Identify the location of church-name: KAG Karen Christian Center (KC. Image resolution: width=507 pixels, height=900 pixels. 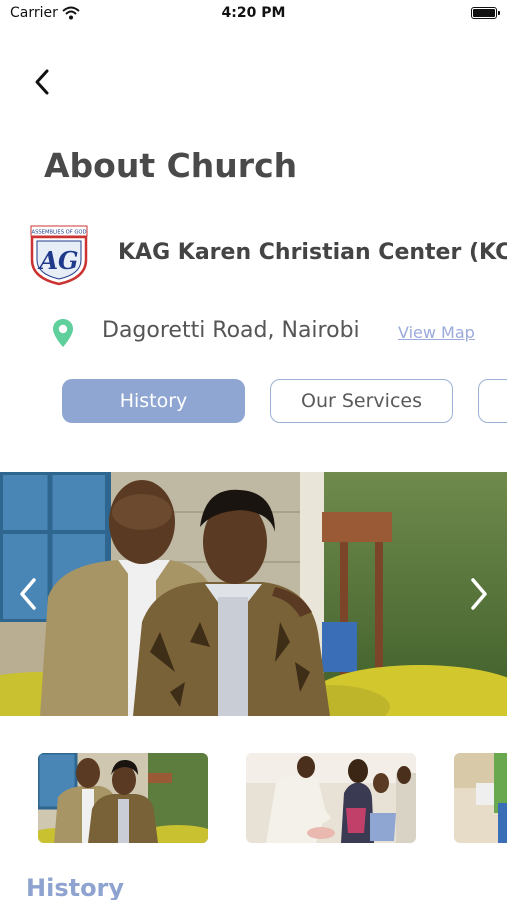
(312, 252).